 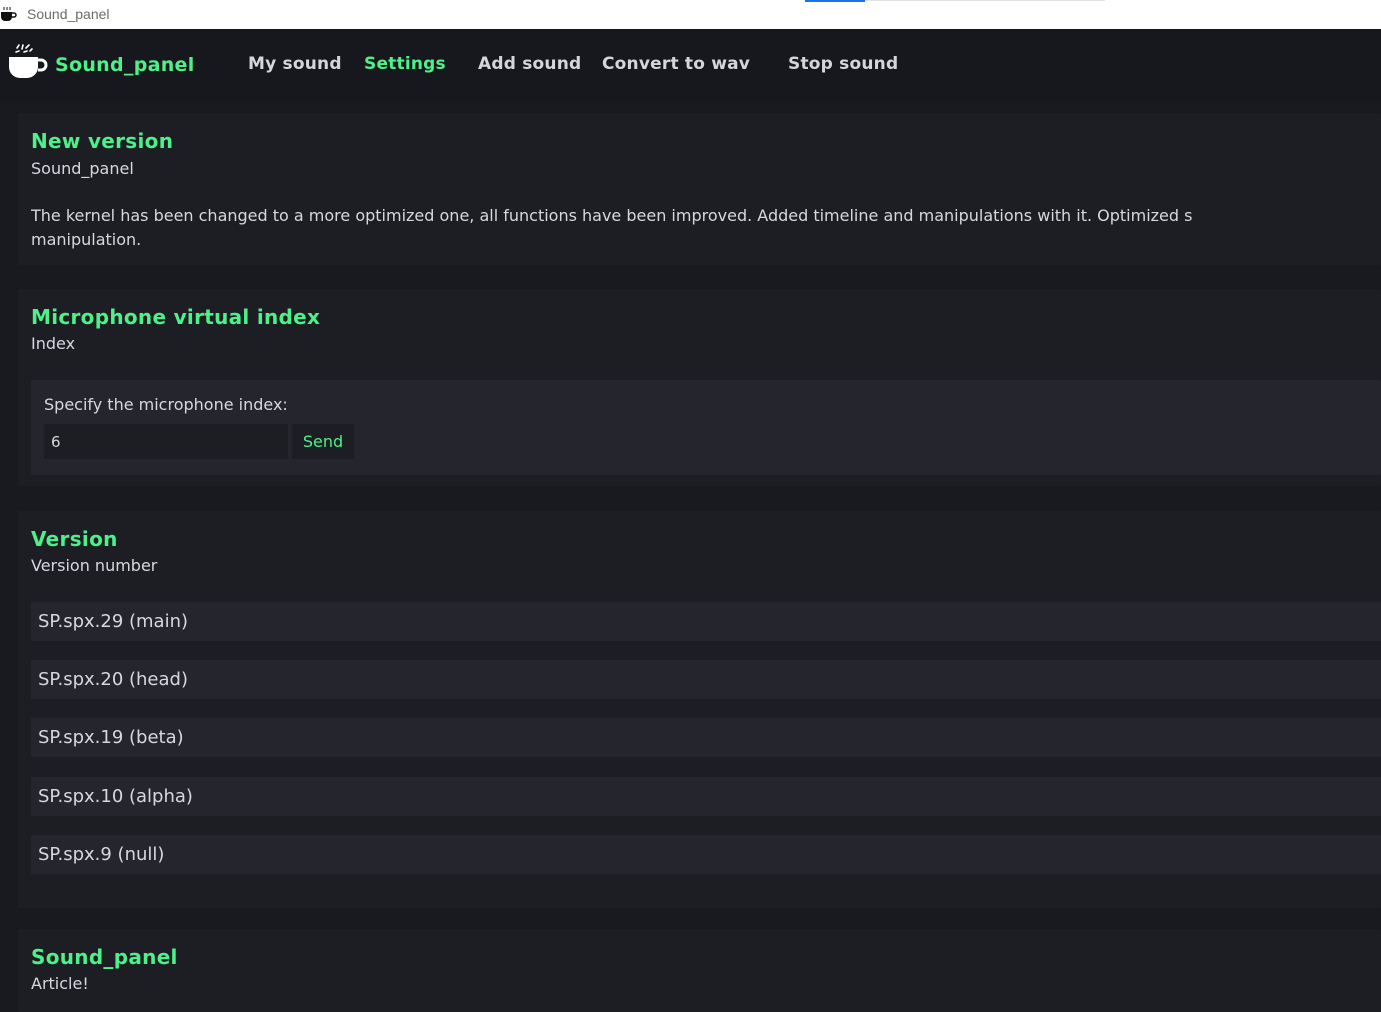 I want to click on window-titlebar: Sound_panel, so click(x=690, y=14).